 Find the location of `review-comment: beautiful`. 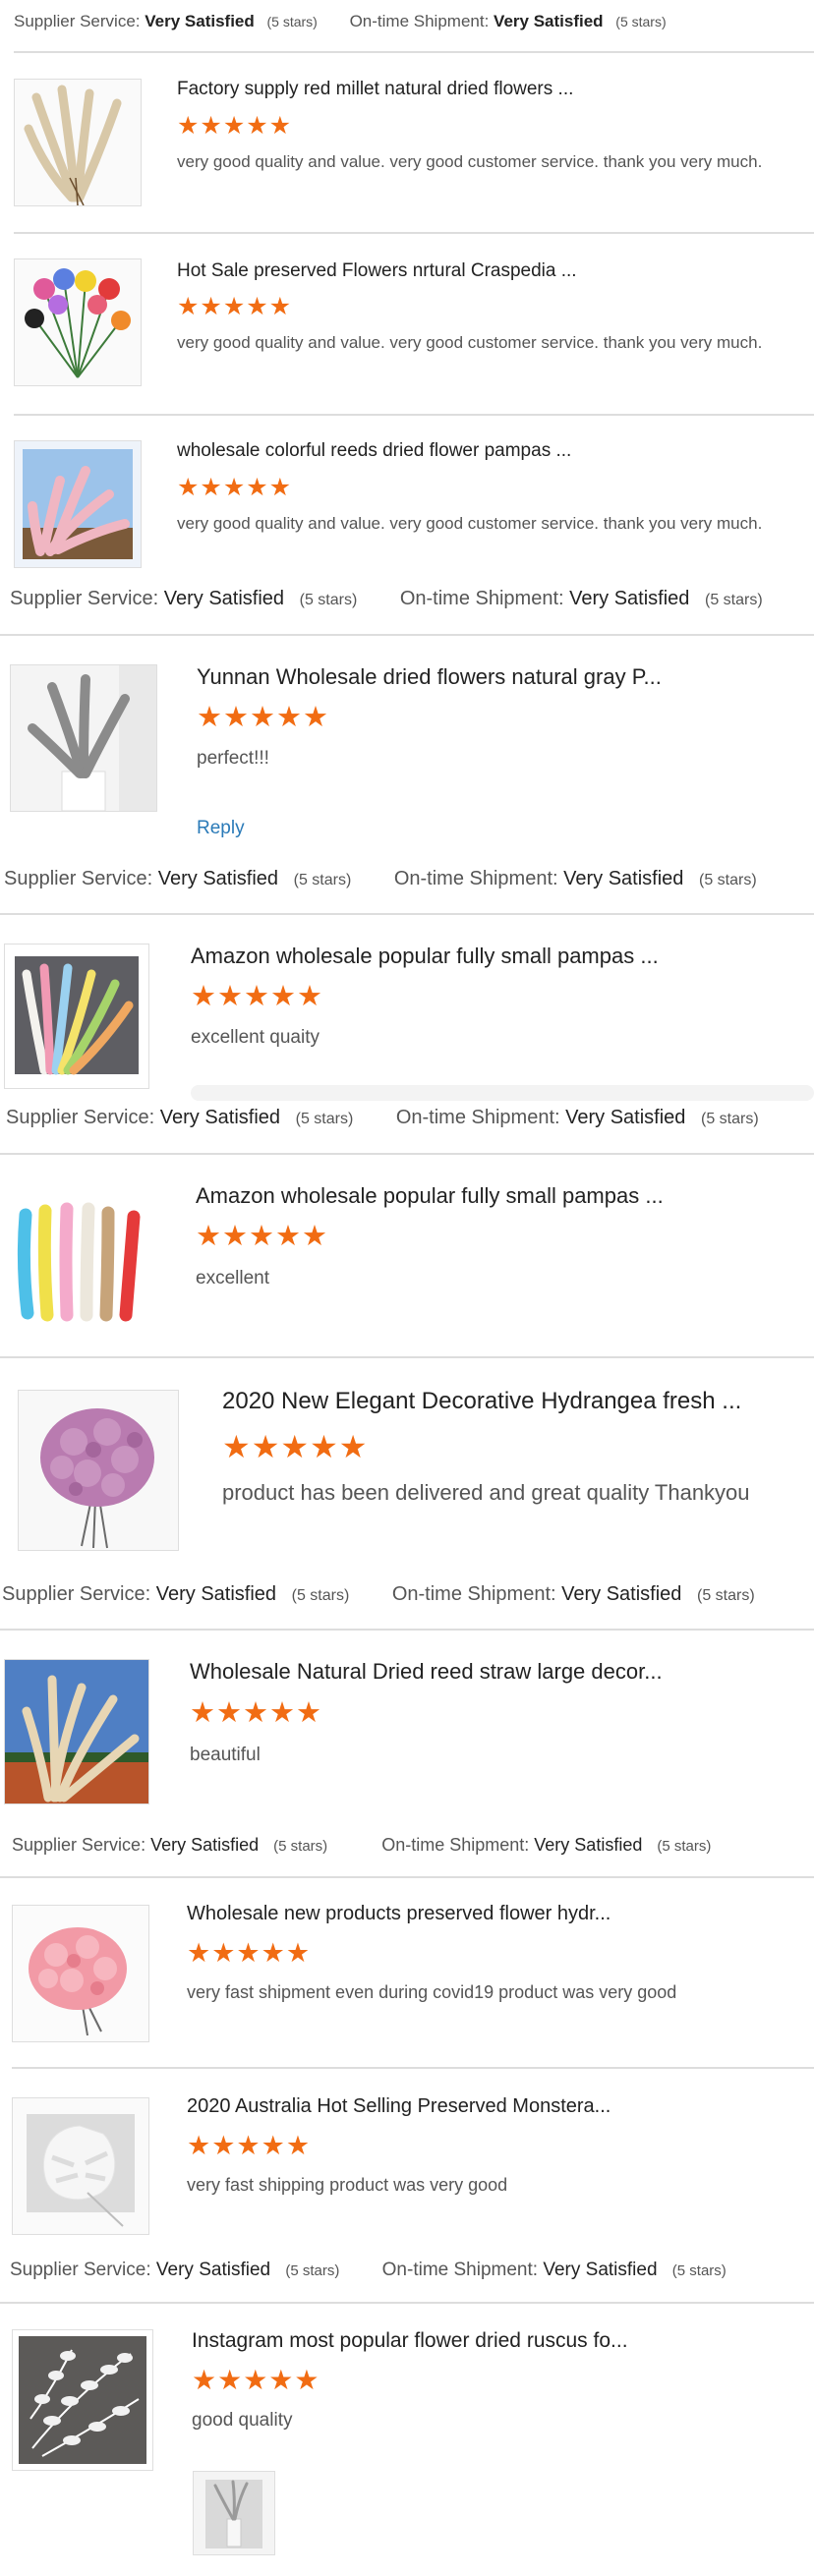

review-comment: beautiful is located at coordinates (226, 1755).